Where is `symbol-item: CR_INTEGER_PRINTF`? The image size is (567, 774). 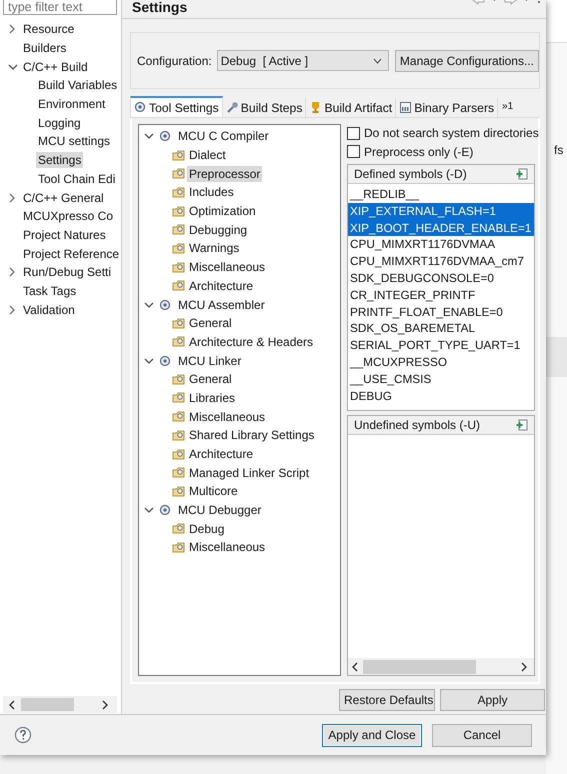
symbol-item: CR_INTEGER_PRINTF is located at coordinates (441, 295).